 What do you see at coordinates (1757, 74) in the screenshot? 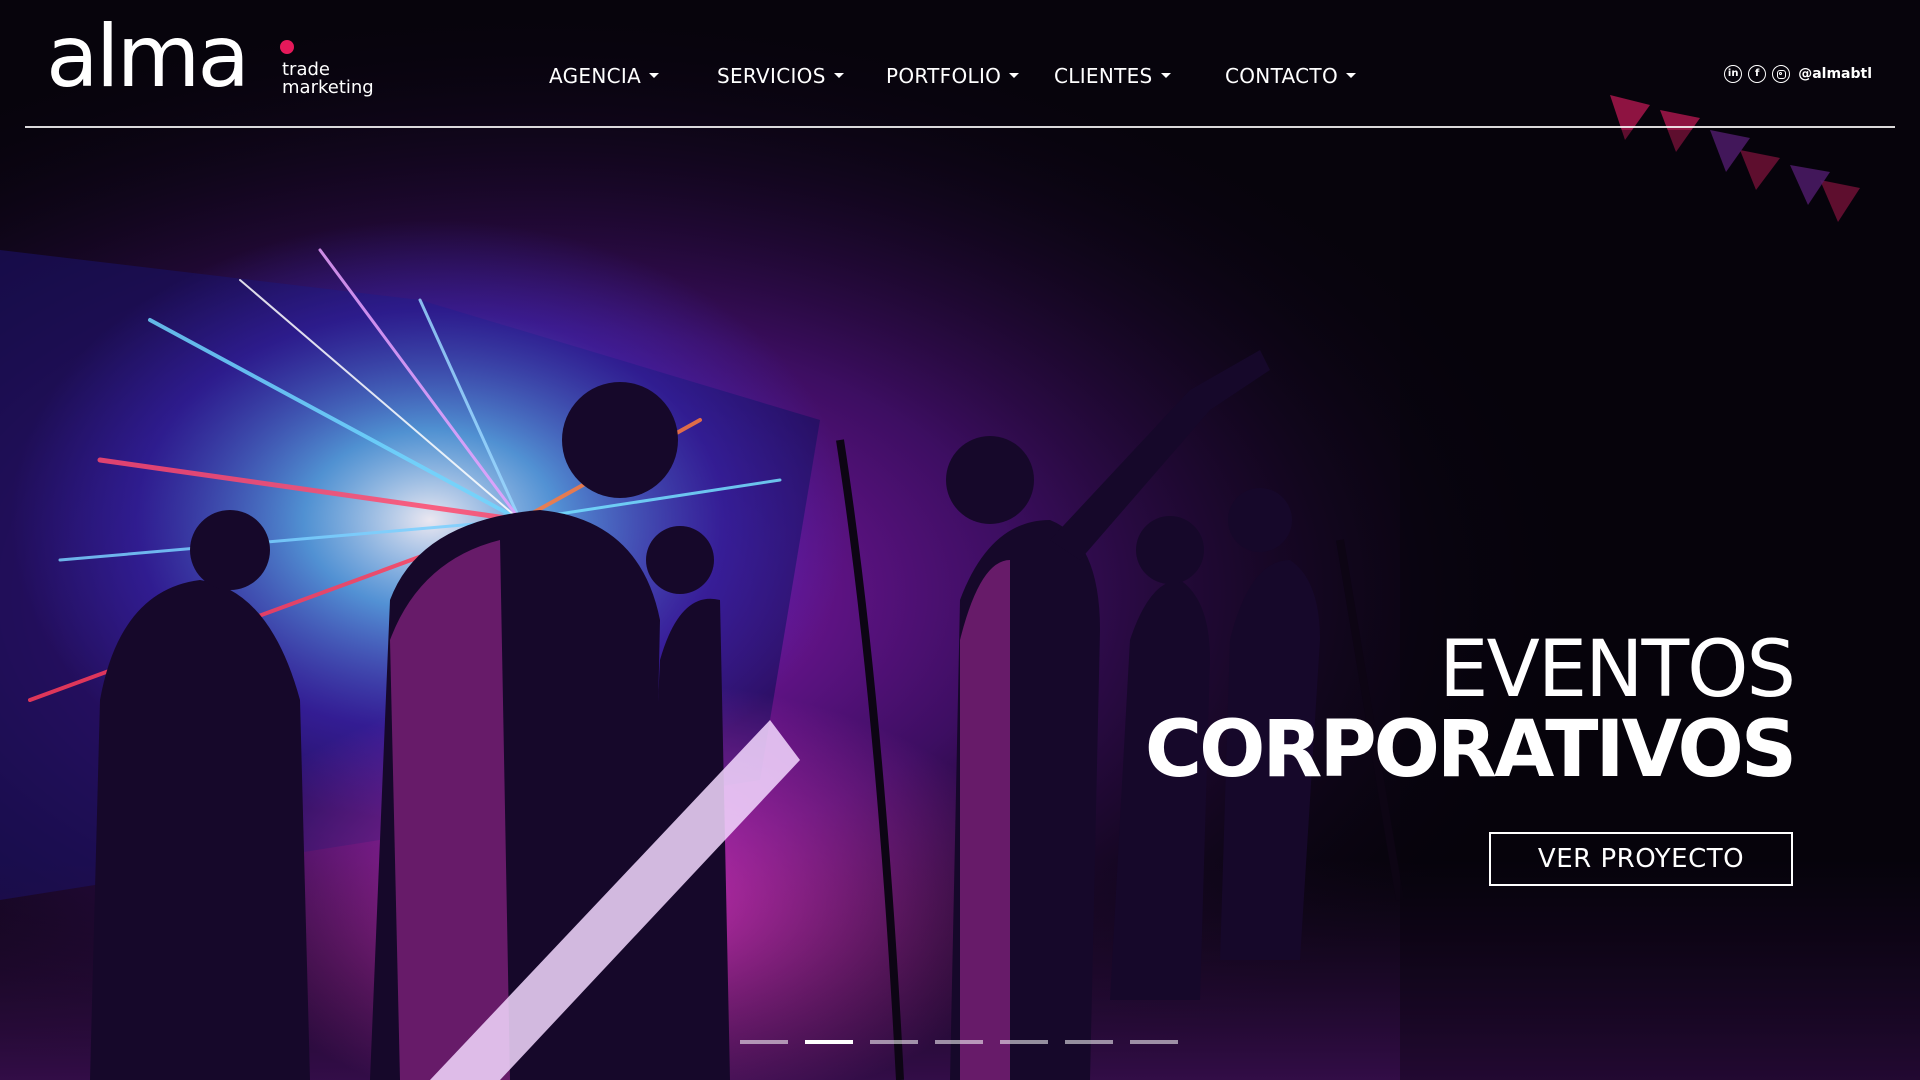
I see `facebook-icon: f` at bounding box center [1757, 74].